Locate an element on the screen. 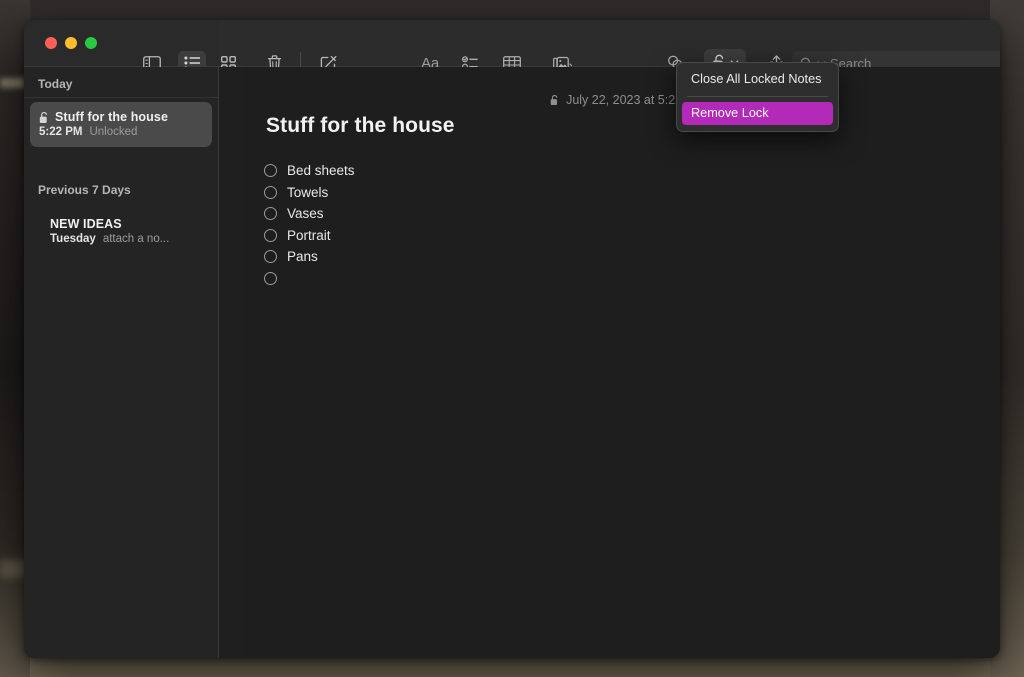 This screenshot has height=677, width=1024. checklist-item: Towels is located at coordinates (474, 193).